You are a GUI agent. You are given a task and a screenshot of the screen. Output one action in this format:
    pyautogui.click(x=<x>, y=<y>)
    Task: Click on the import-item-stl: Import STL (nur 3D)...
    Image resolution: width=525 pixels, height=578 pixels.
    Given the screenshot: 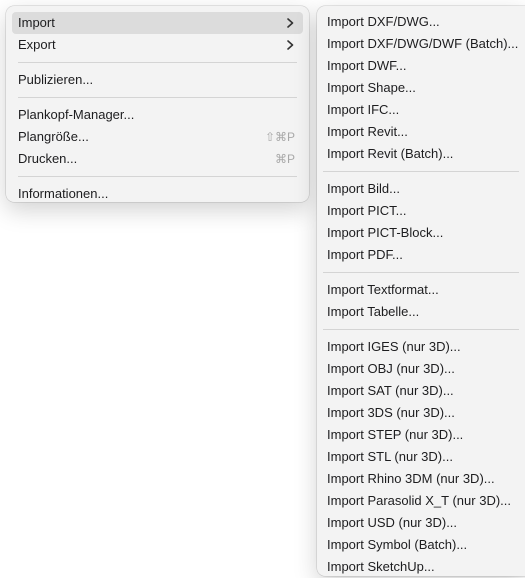 What is the action you would take?
    pyautogui.click(x=421, y=457)
    